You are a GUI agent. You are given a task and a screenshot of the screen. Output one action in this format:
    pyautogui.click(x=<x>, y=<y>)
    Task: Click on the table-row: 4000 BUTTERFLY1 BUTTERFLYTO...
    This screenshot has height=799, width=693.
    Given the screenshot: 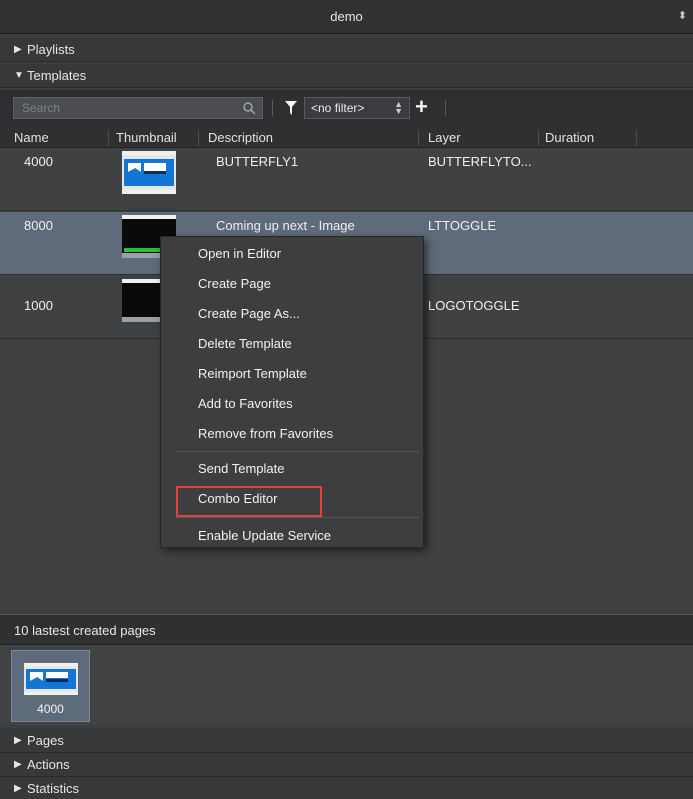 What is the action you would take?
    pyautogui.click(x=346, y=179)
    